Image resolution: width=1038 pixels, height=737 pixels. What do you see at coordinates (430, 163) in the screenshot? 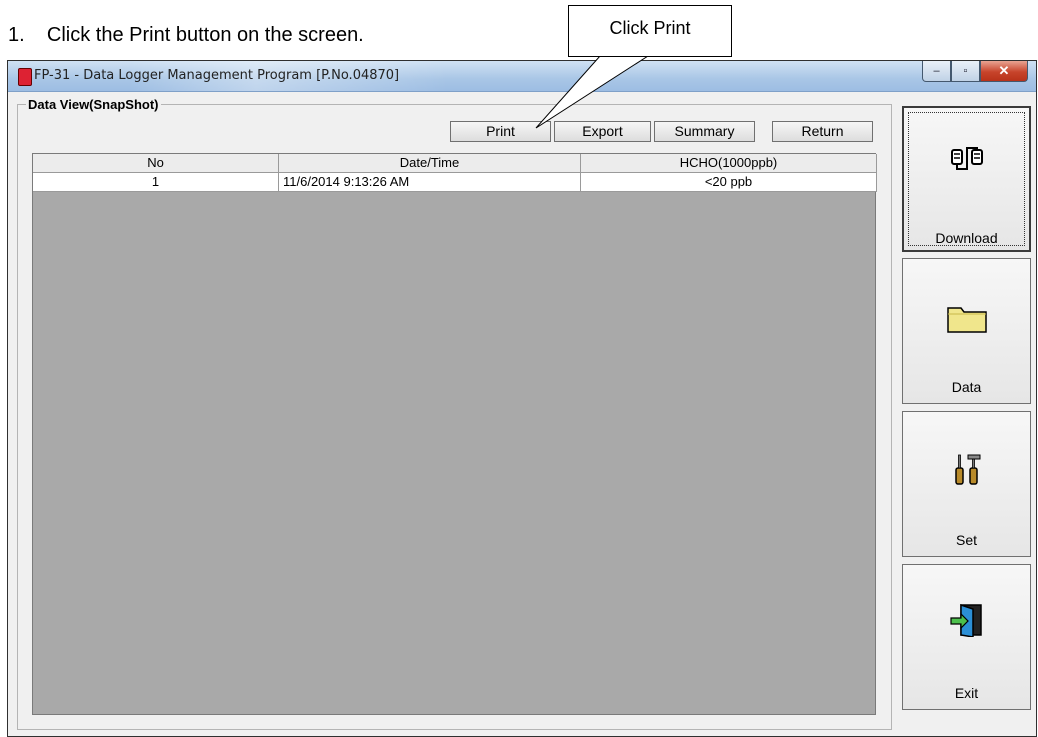
I see `column-header-datetime: Date/Time` at bounding box center [430, 163].